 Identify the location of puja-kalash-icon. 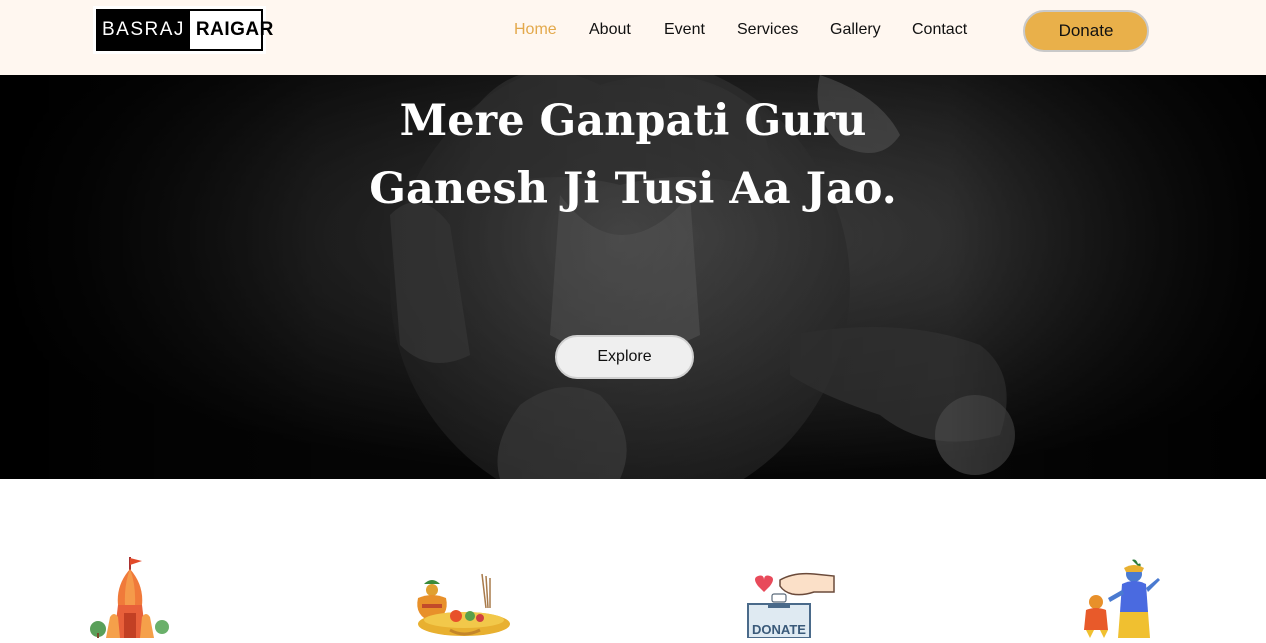
(460, 607).